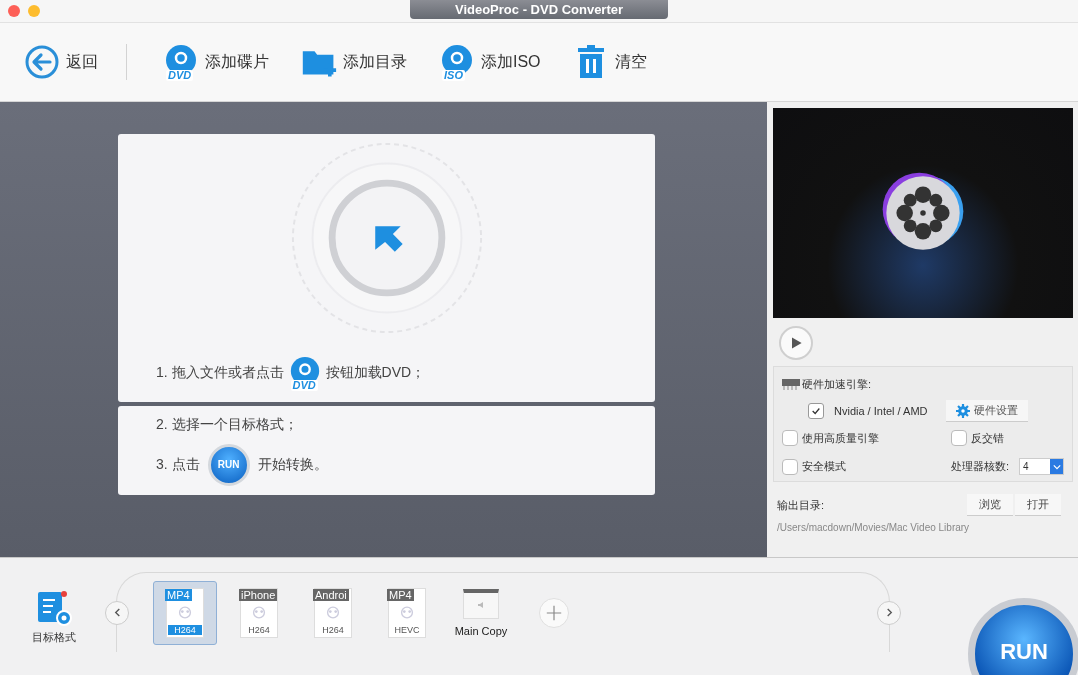 This screenshot has width=1078, height=675. I want to click on video-file-icon: MP4 HEVC, so click(407, 612).